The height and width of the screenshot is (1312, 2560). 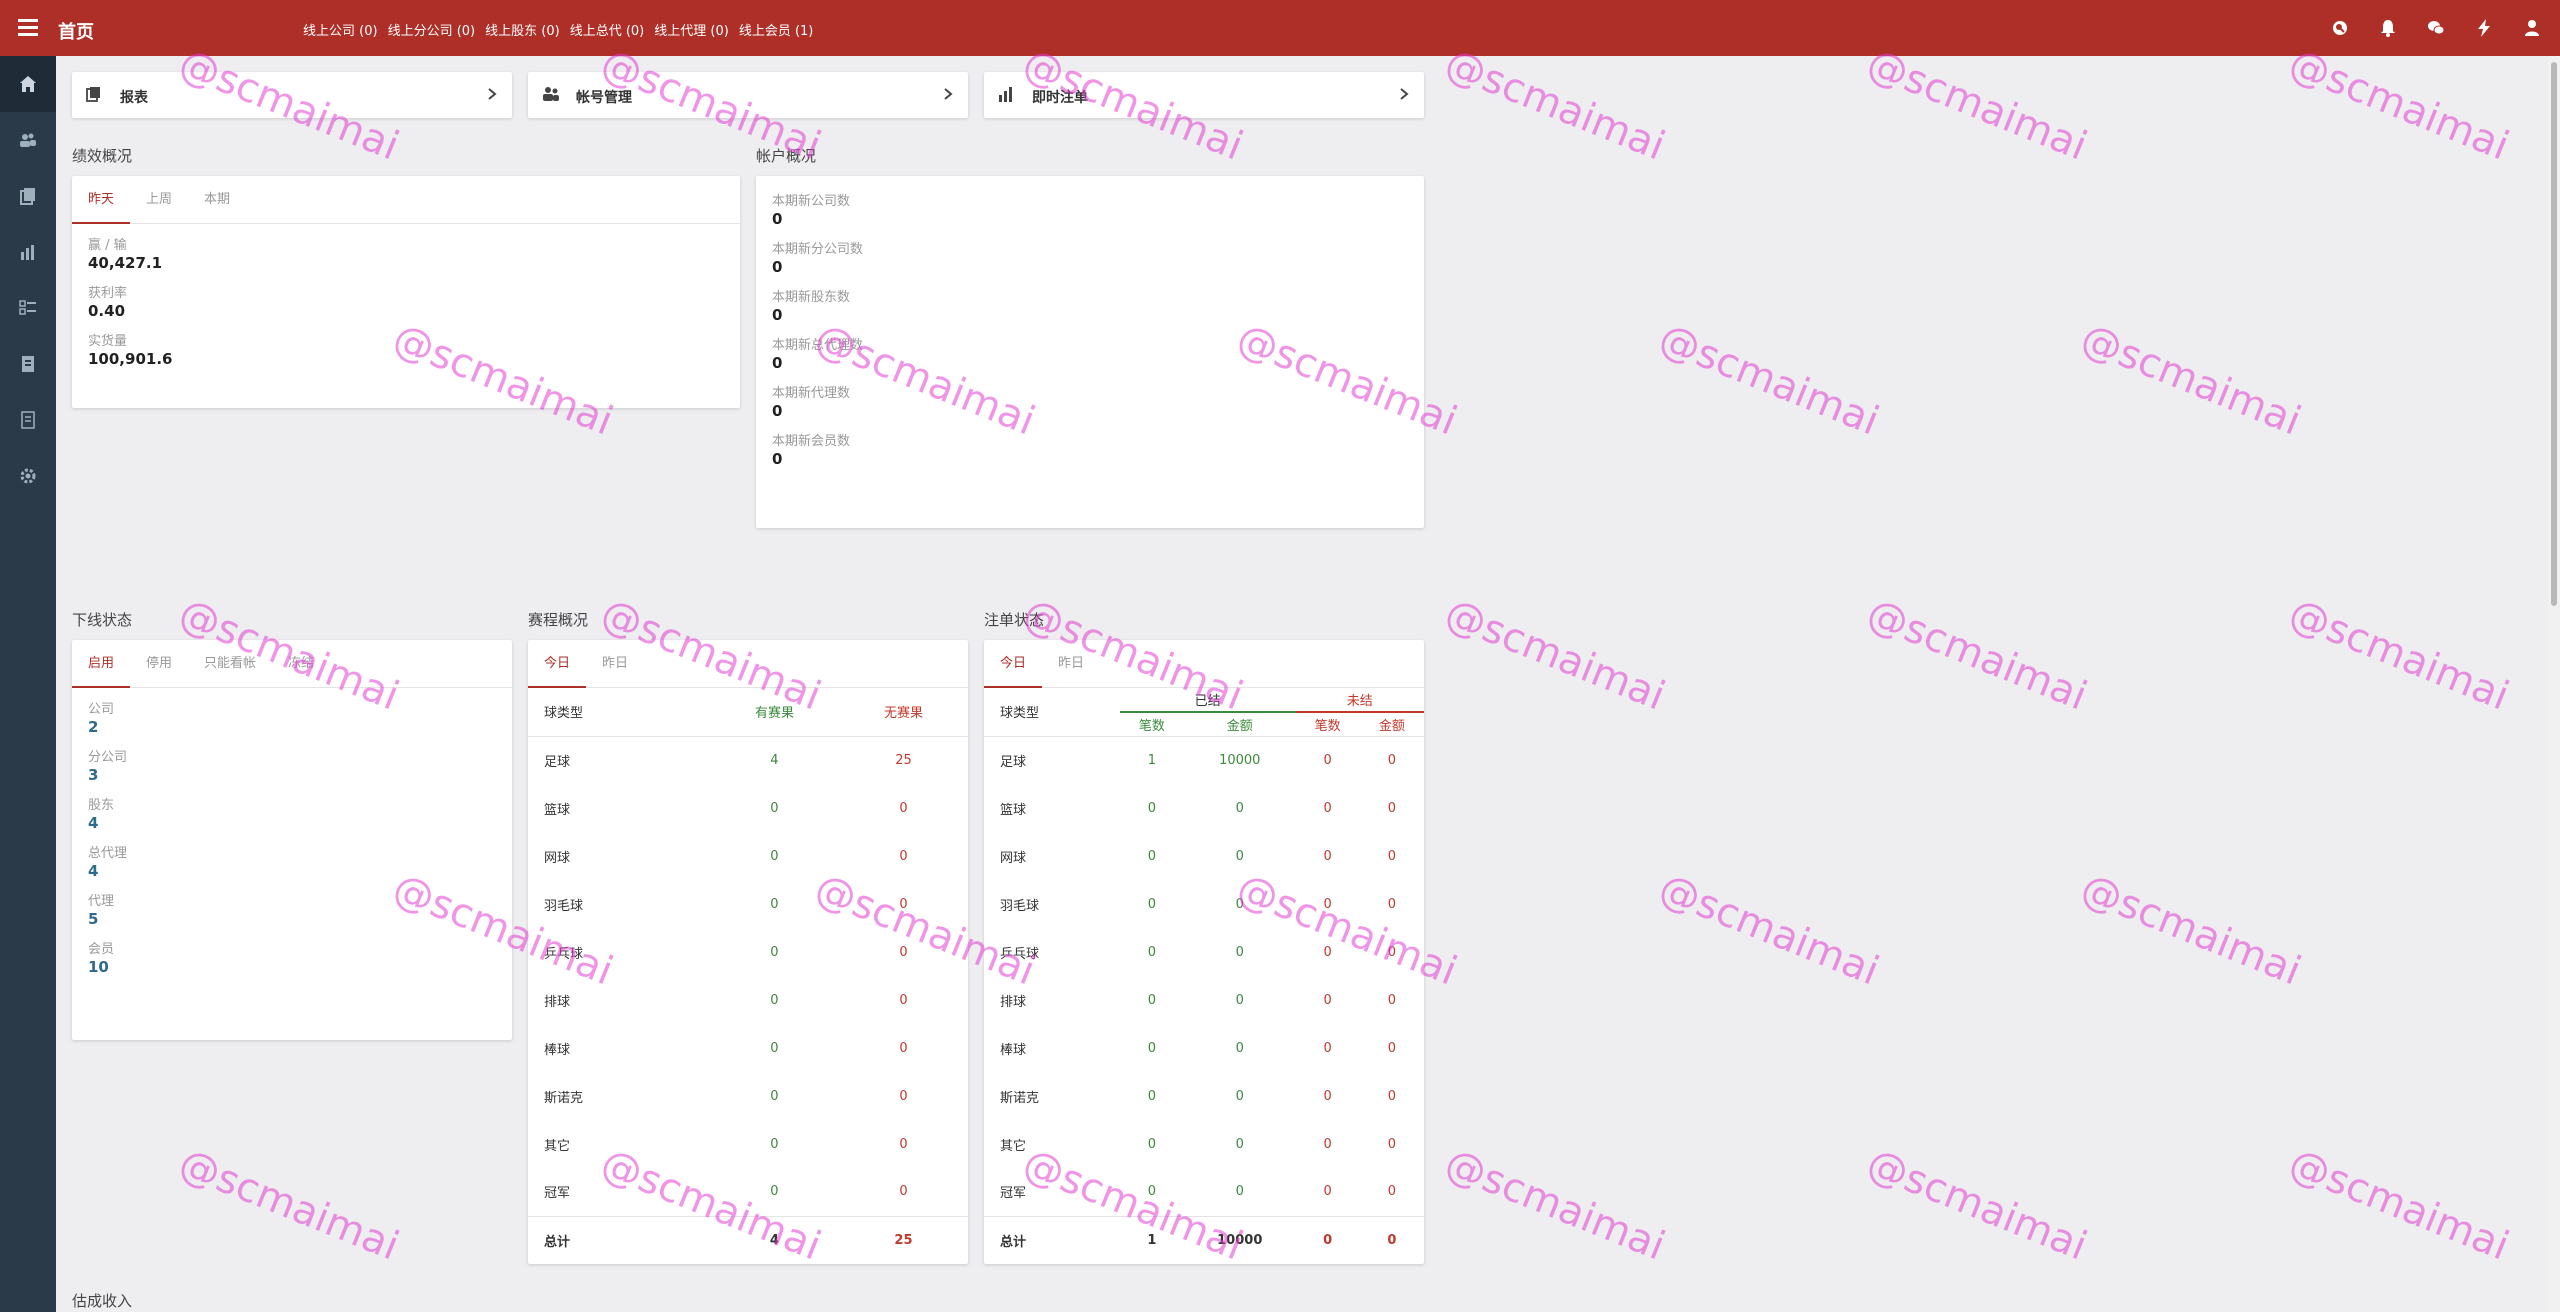 What do you see at coordinates (134, 98) in the screenshot?
I see `quick-link-label: 报表` at bounding box center [134, 98].